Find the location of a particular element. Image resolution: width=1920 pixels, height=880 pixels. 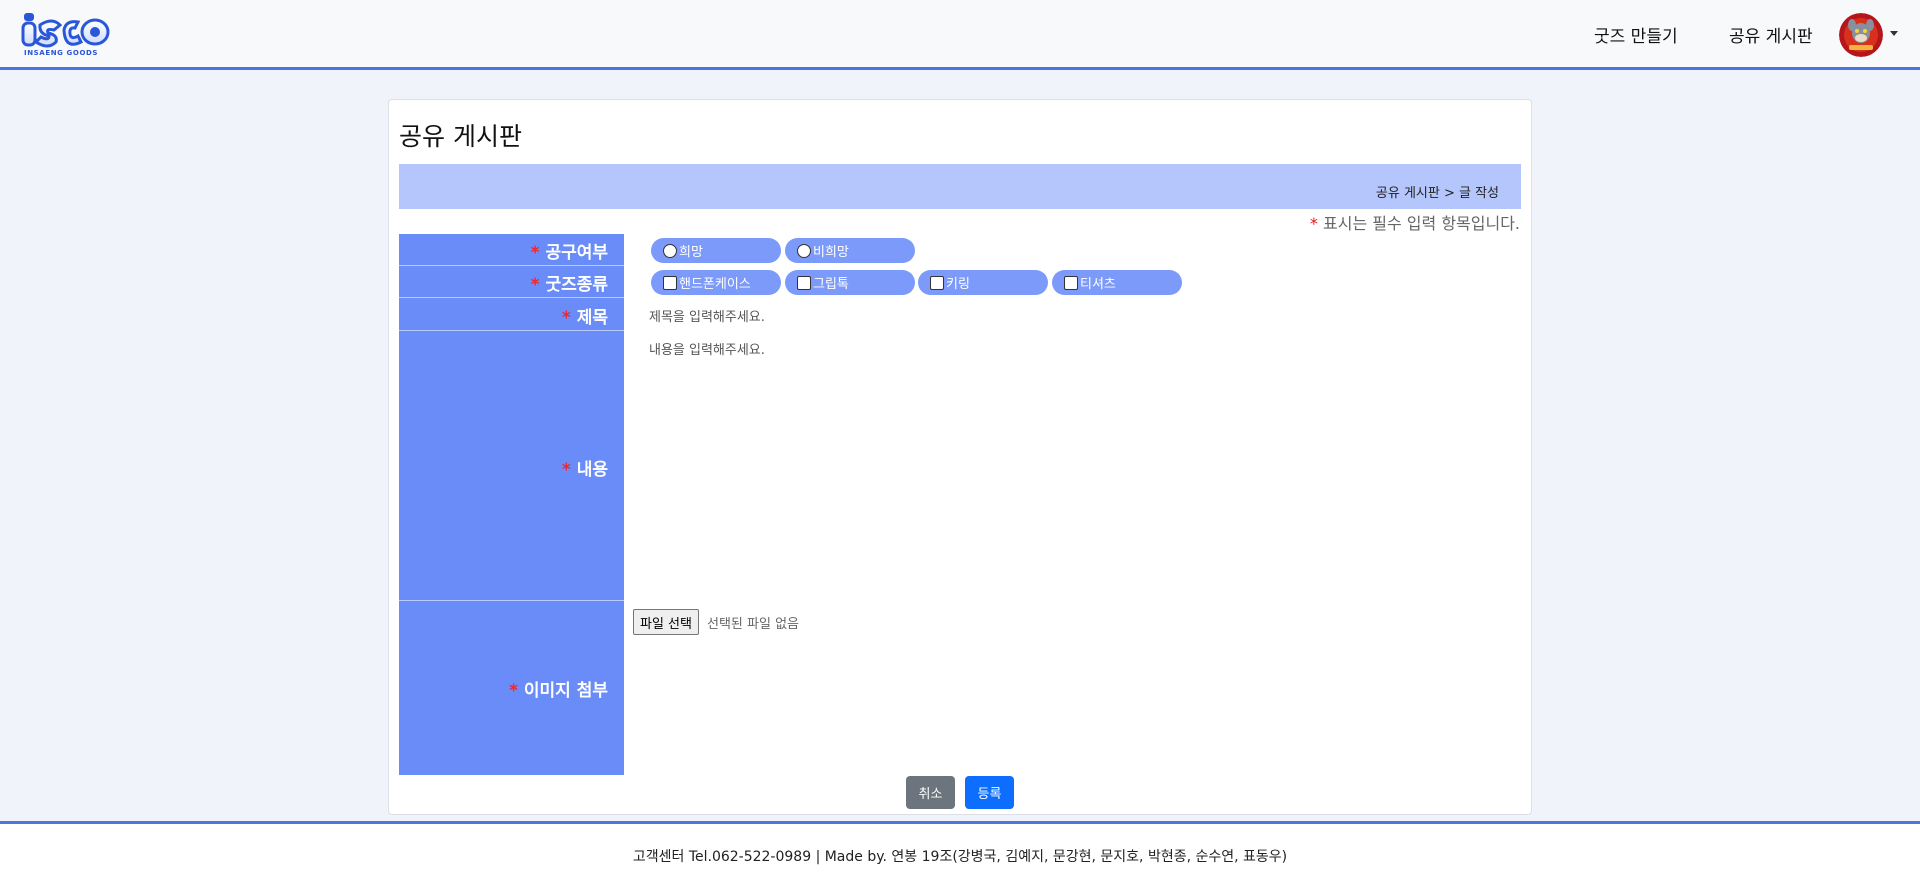

label-gonggu-name: 공구여부 is located at coordinates (576, 253).